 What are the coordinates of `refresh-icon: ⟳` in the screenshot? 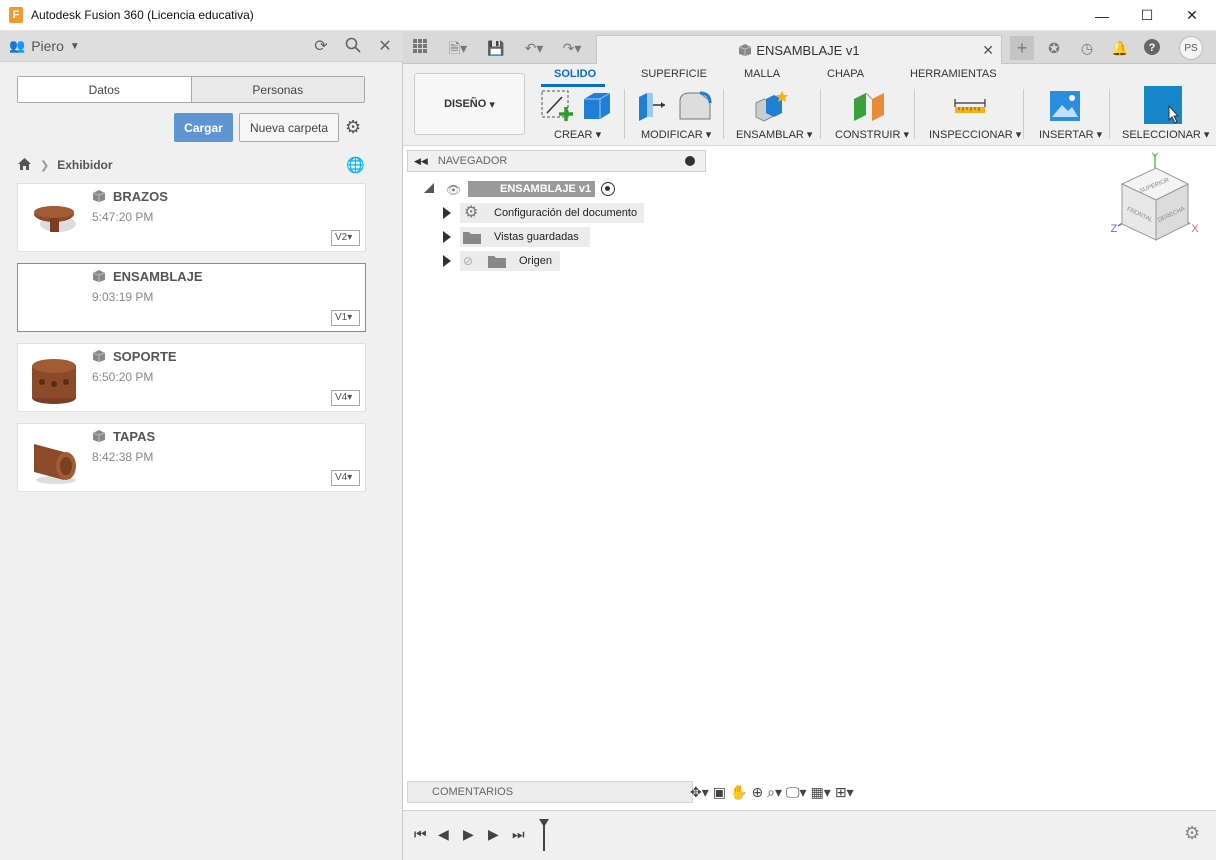 It's located at (321, 47).